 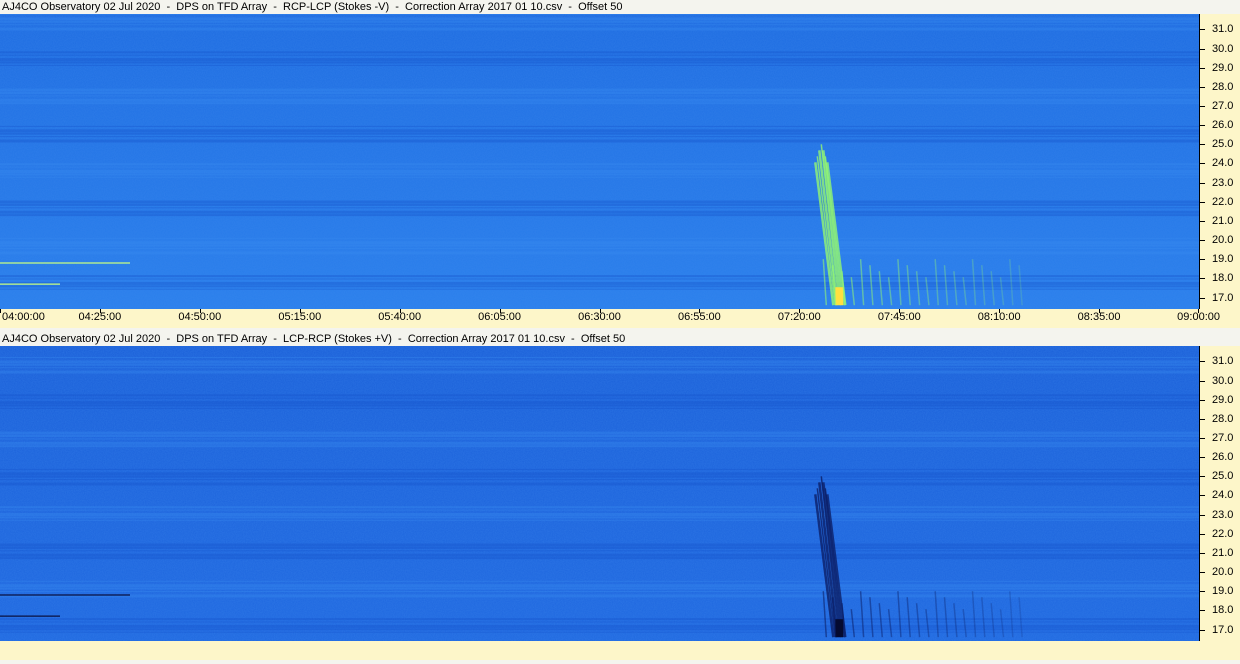 What do you see at coordinates (400, 317) in the screenshot?
I see `x-tick-label: 05:40:00` at bounding box center [400, 317].